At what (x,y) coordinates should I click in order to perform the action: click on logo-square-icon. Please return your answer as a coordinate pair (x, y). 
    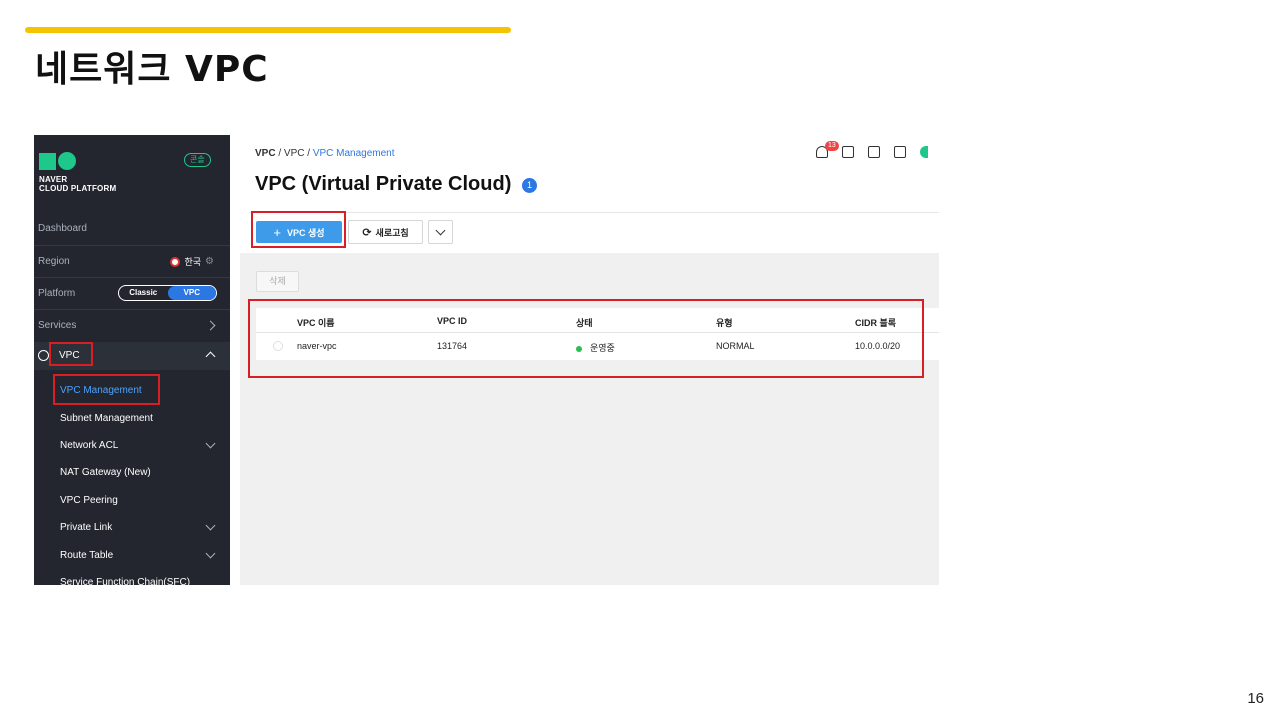
    Looking at the image, I should click on (47, 161).